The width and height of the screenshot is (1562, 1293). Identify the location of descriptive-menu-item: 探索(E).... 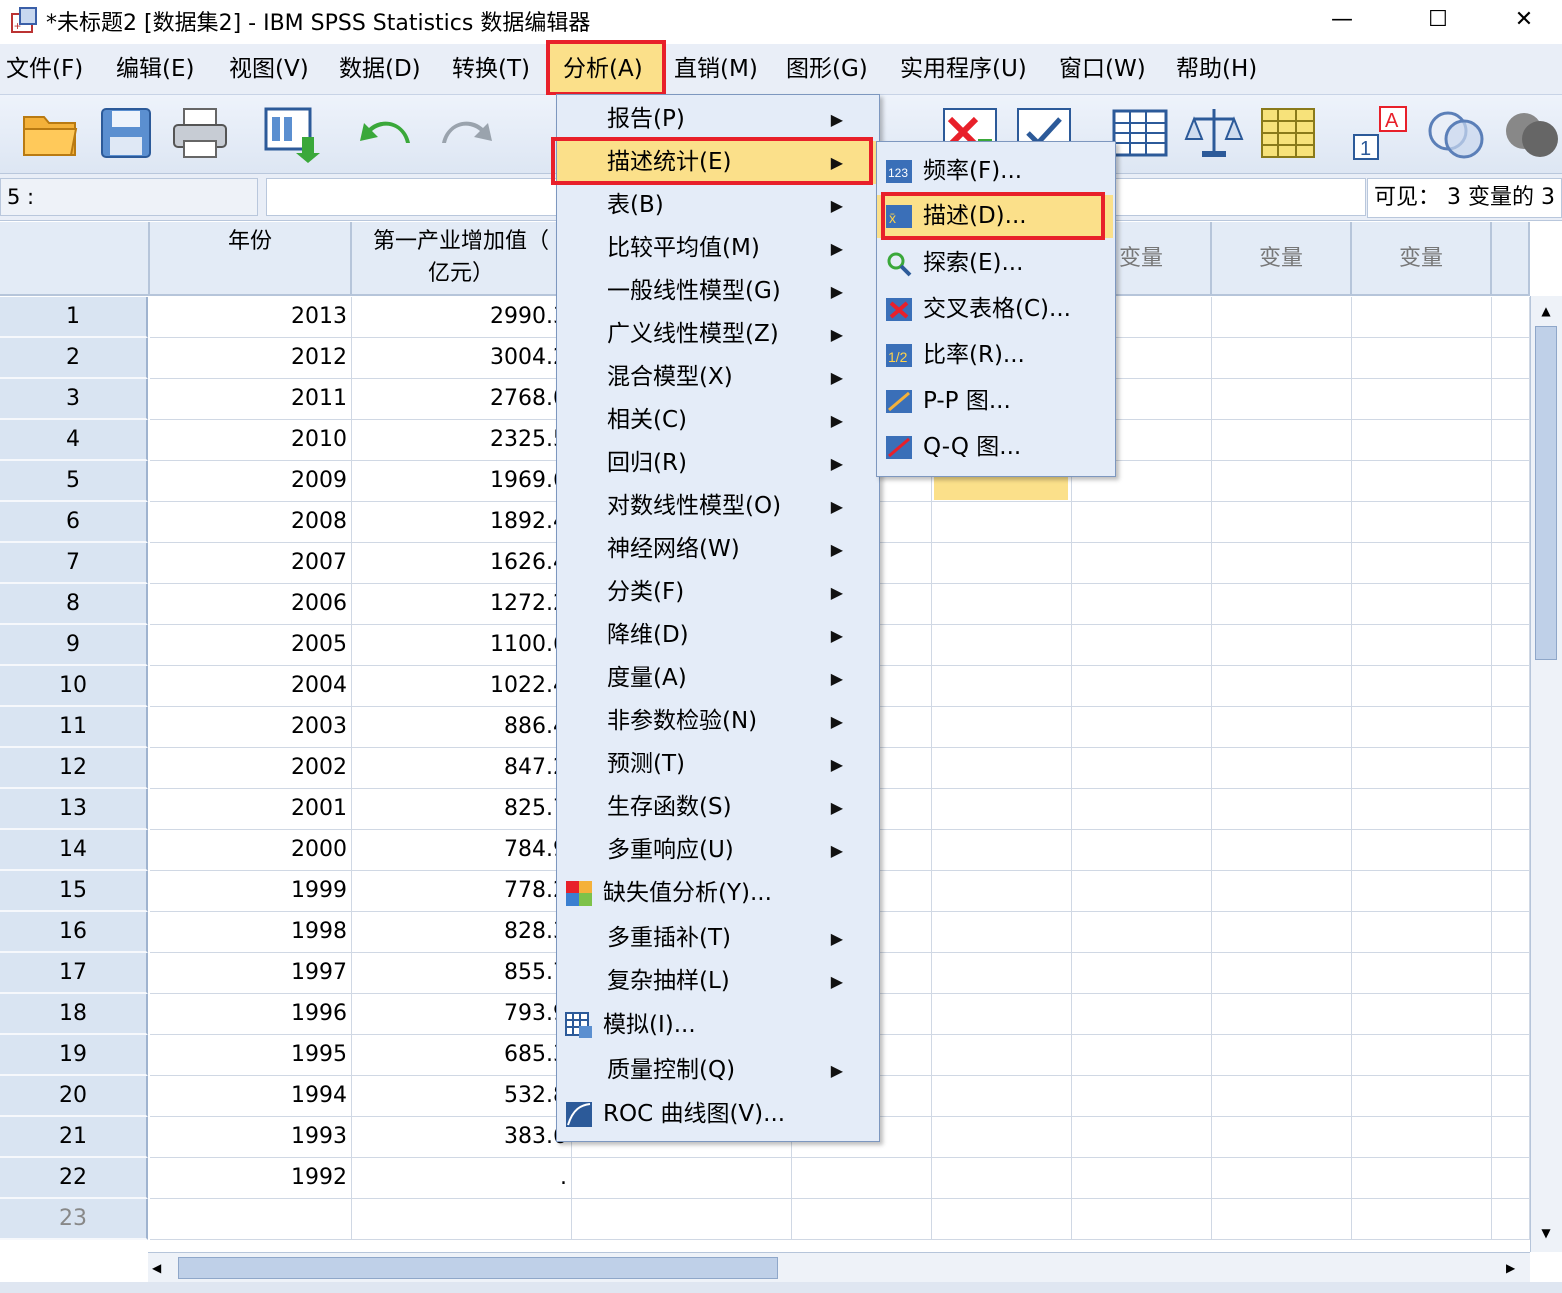
(995, 263).